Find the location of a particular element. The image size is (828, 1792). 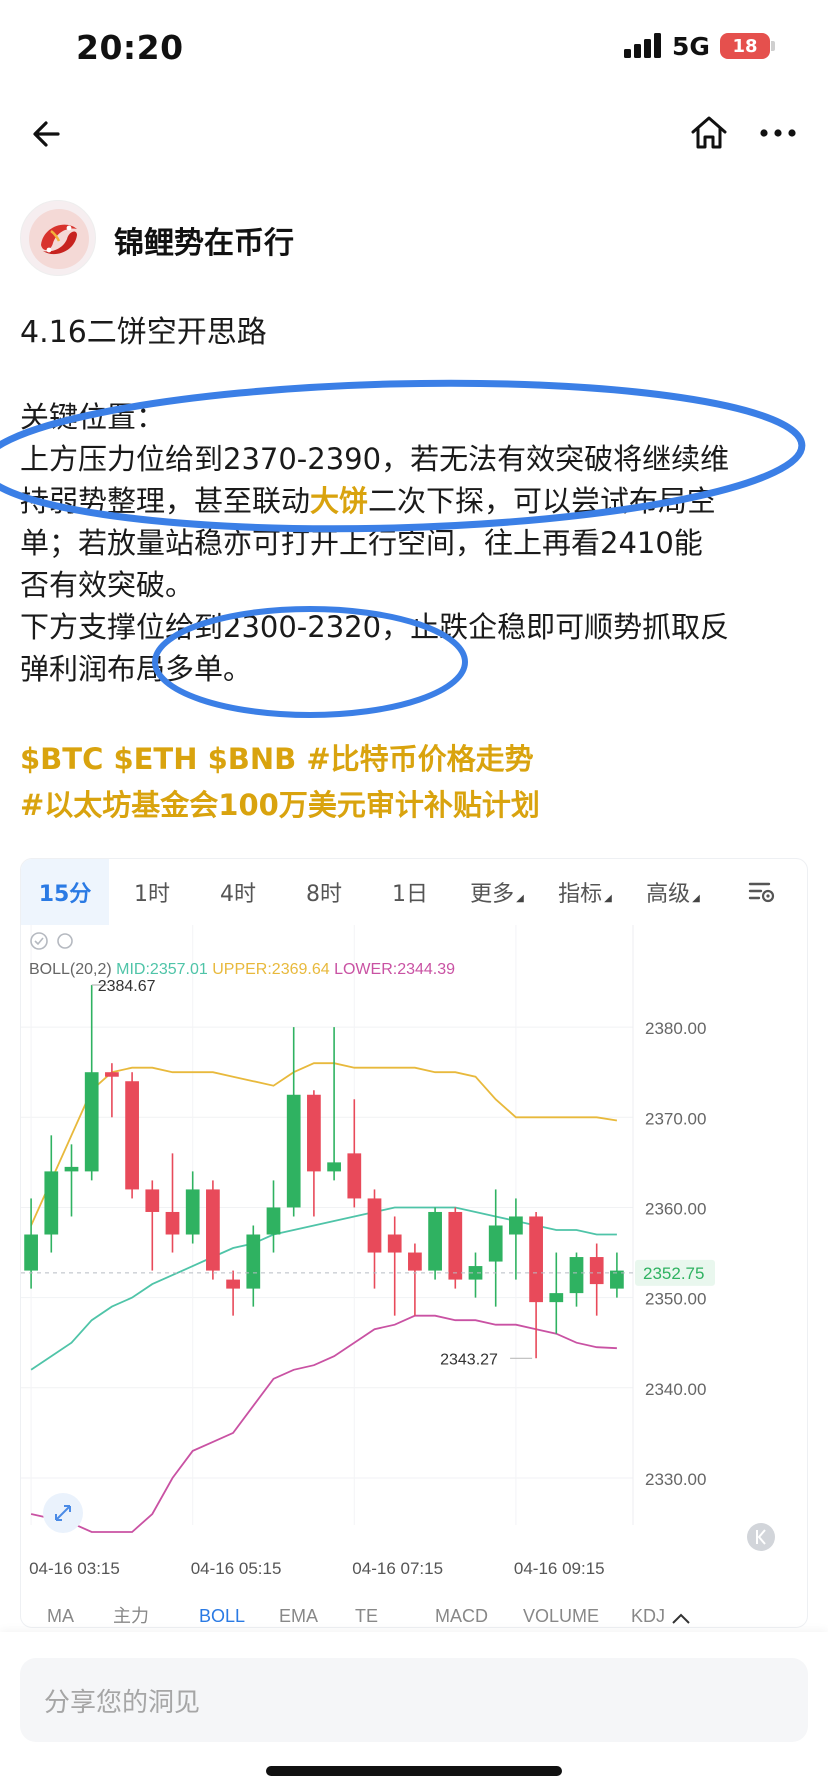

indicator-tab-ema: EMA is located at coordinates (298, 1616).